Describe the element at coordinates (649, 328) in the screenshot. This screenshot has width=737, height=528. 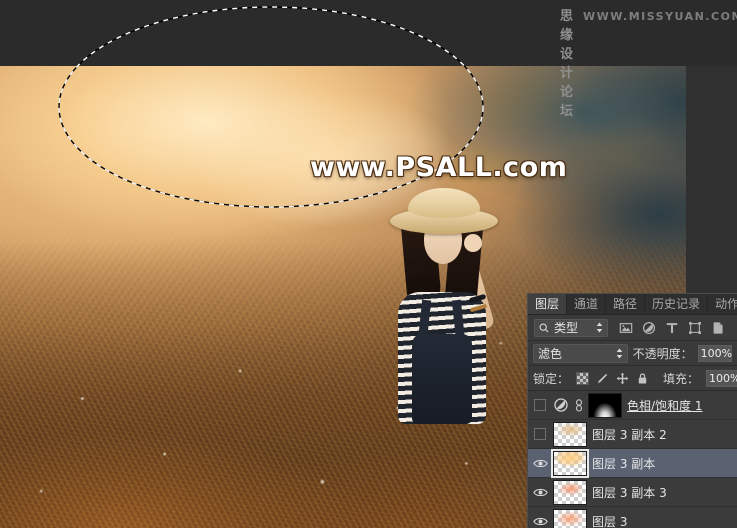
I see `adjustment-layer-filter-icon` at that location.